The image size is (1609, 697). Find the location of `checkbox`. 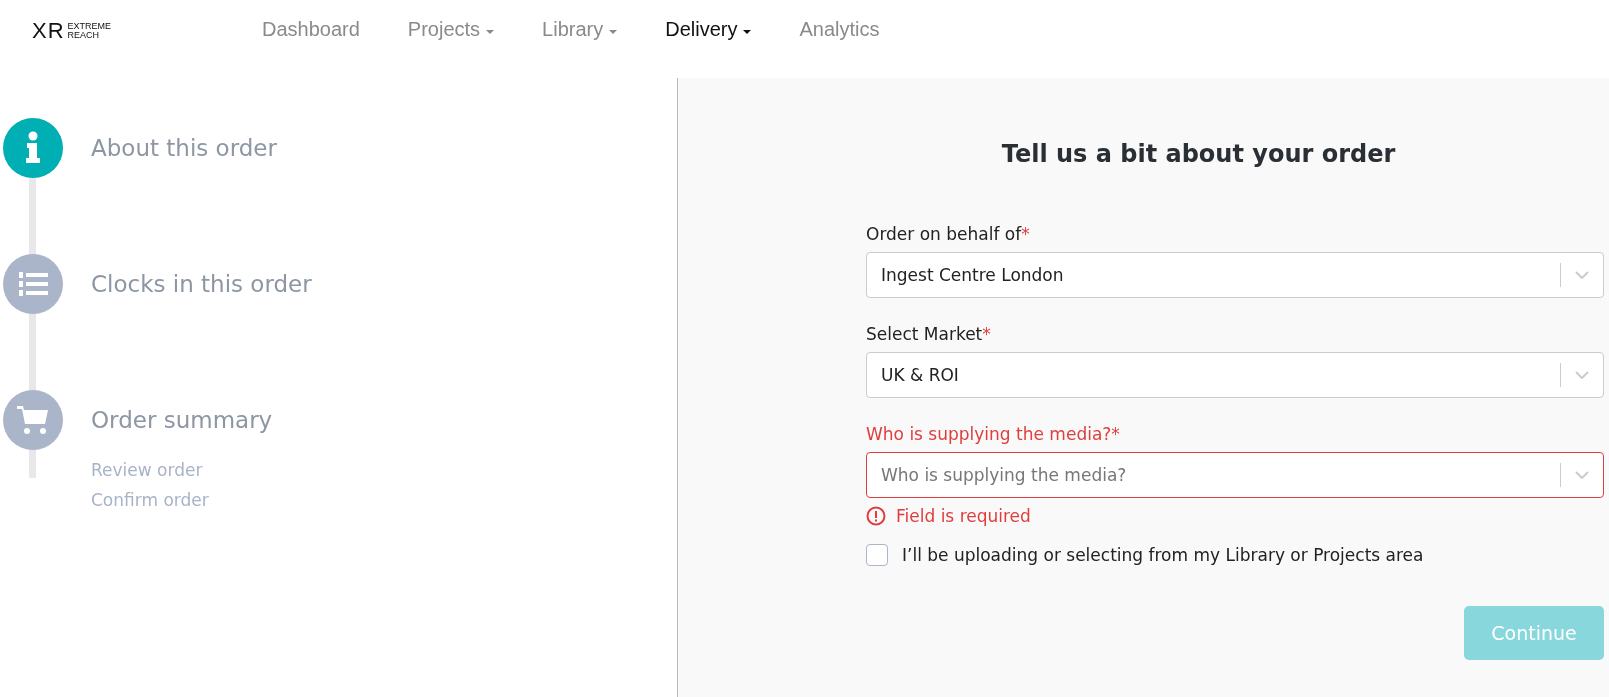

checkbox is located at coordinates (877, 555).